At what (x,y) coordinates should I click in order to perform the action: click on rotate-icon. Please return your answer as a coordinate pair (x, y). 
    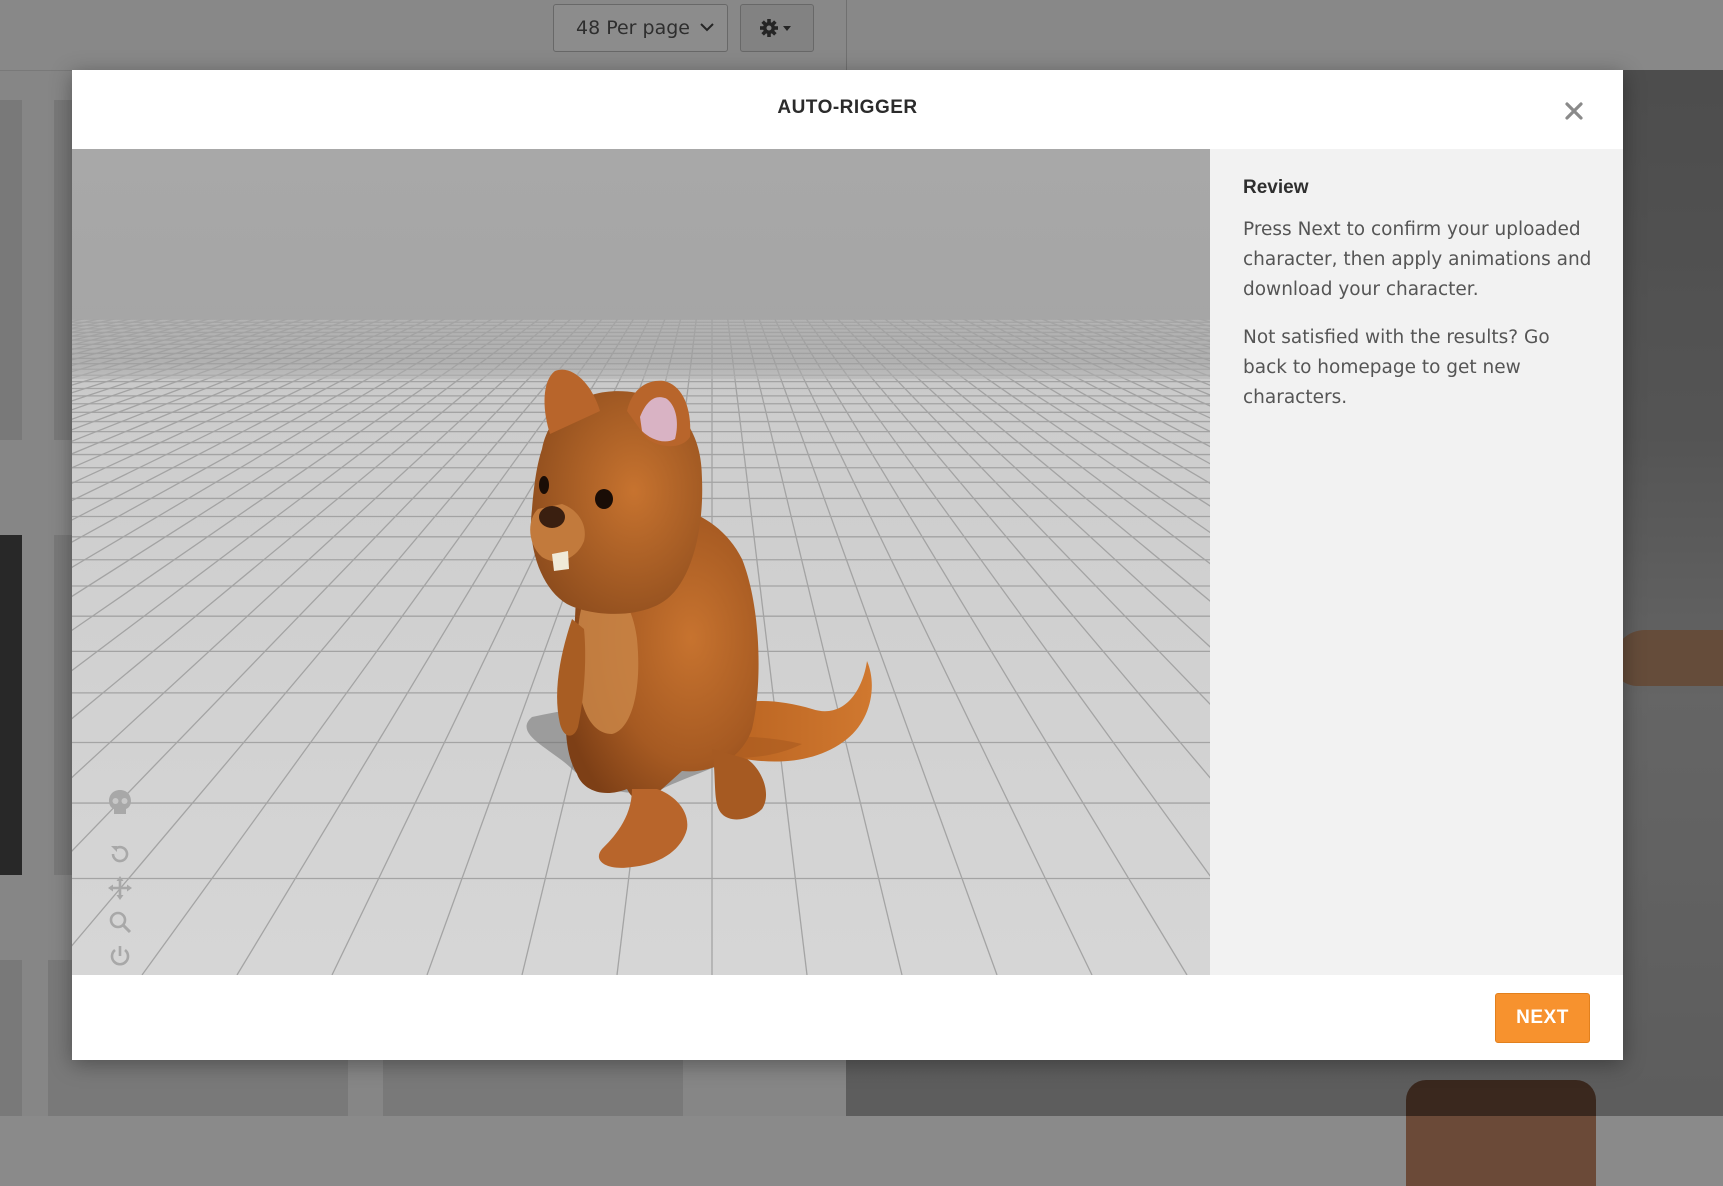
    Looking at the image, I should click on (120, 854).